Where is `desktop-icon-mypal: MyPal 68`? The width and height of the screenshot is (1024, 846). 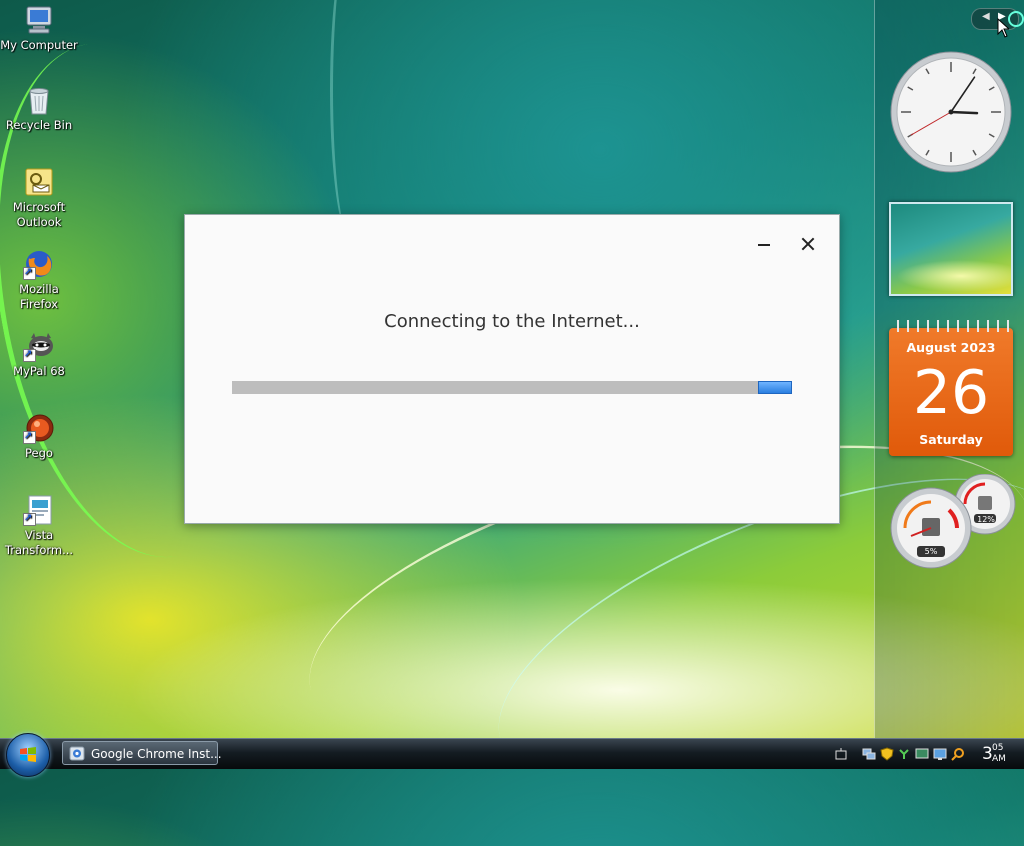
desktop-icon-mypal: MyPal 68 is located at coordinates (39, 354).